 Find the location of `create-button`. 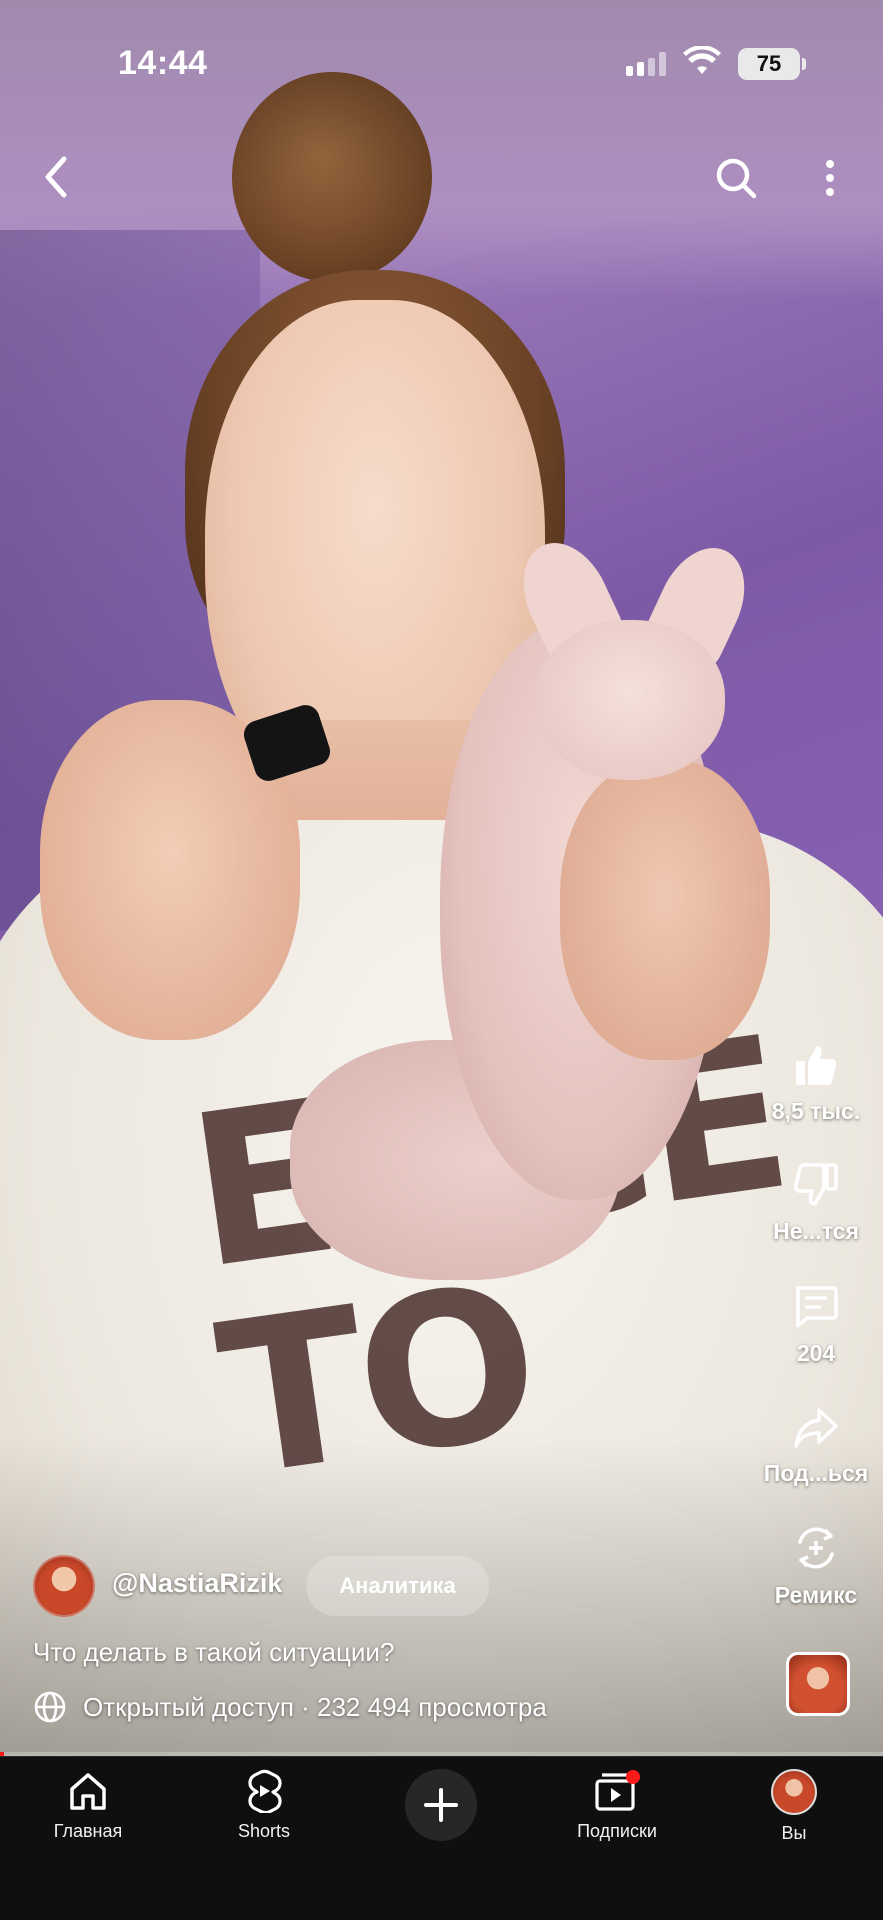

create-button is located at coordinates (441, 1805).